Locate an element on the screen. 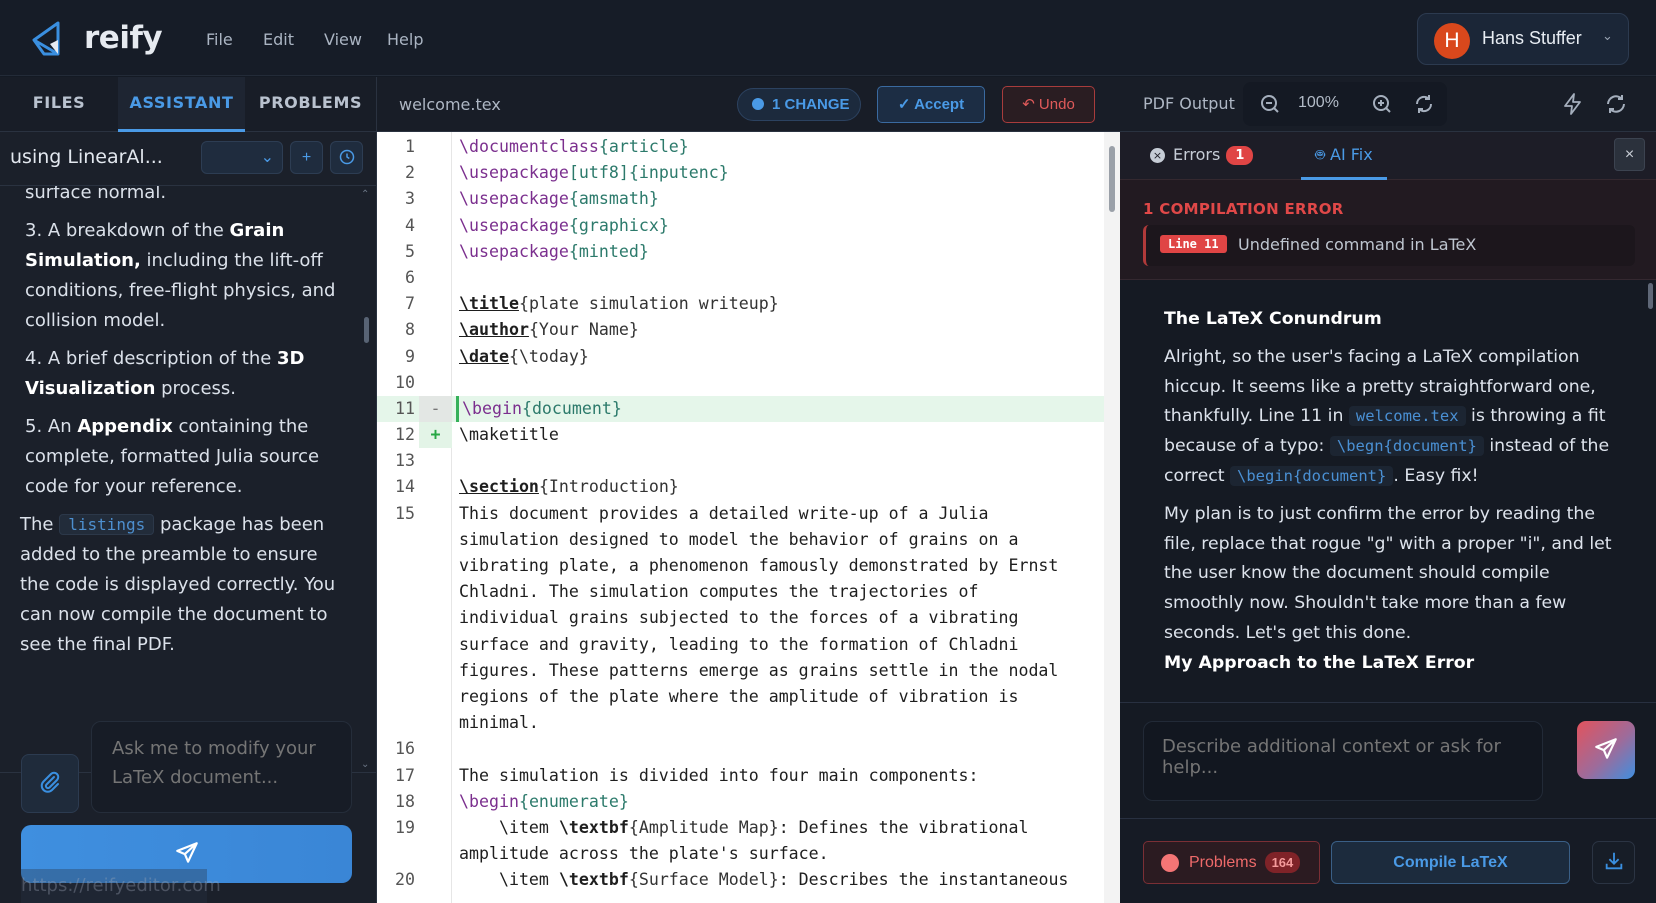  tab-errors: × Errors 1 is located at coordinates (1202, 156).